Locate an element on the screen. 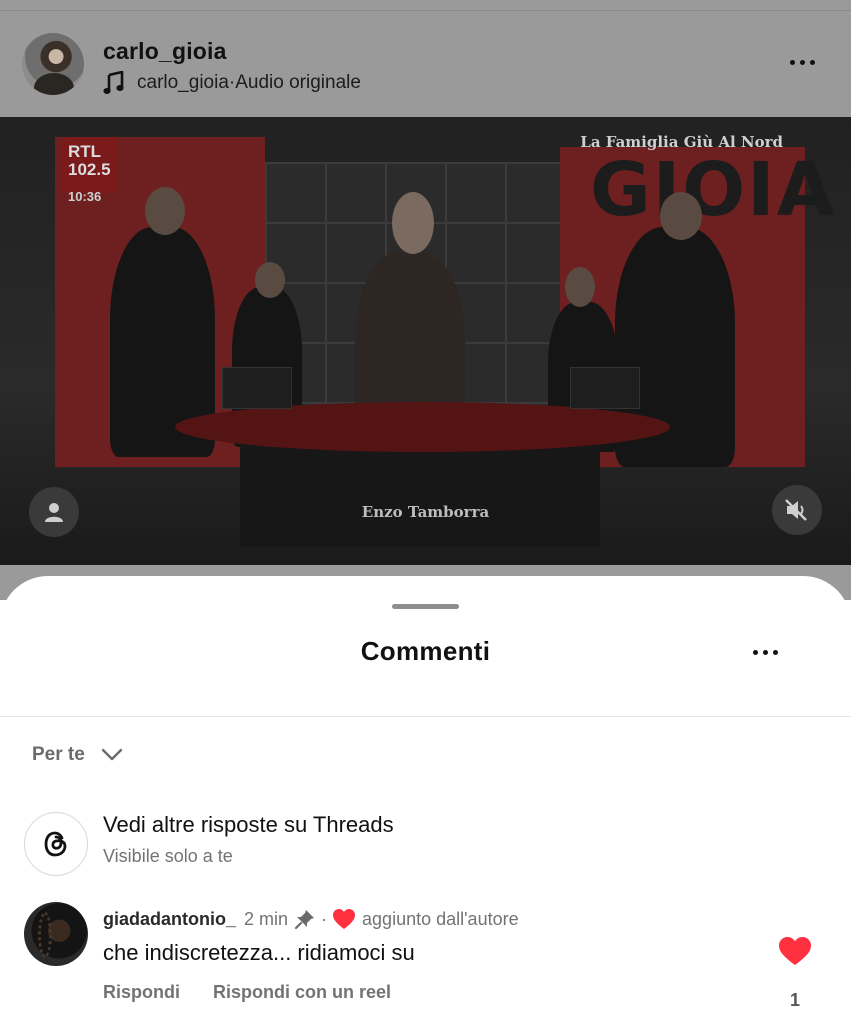 Image resolution: width=851 pixels, height=1024 pixels. threads-logo-avatar is located at coordinates (56, 844).